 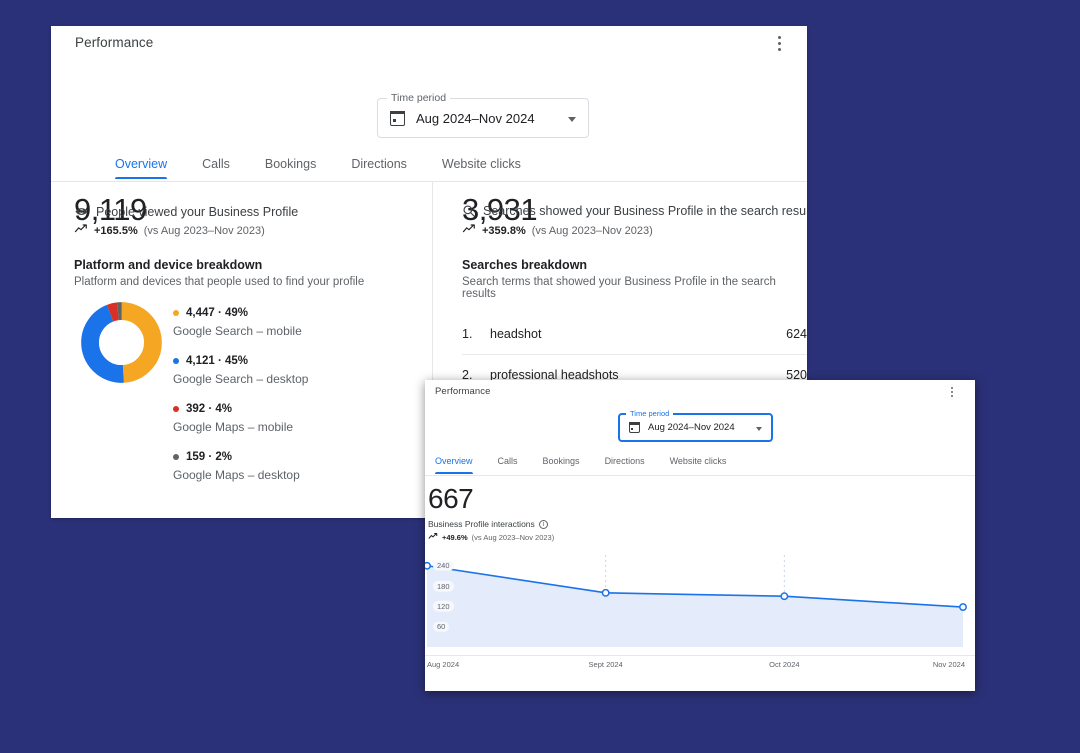 What do you see at coordinates (784, 664) in the screenshot?
I see `chart-x-tick: Oct 2024` at bounding box center [784, 664].